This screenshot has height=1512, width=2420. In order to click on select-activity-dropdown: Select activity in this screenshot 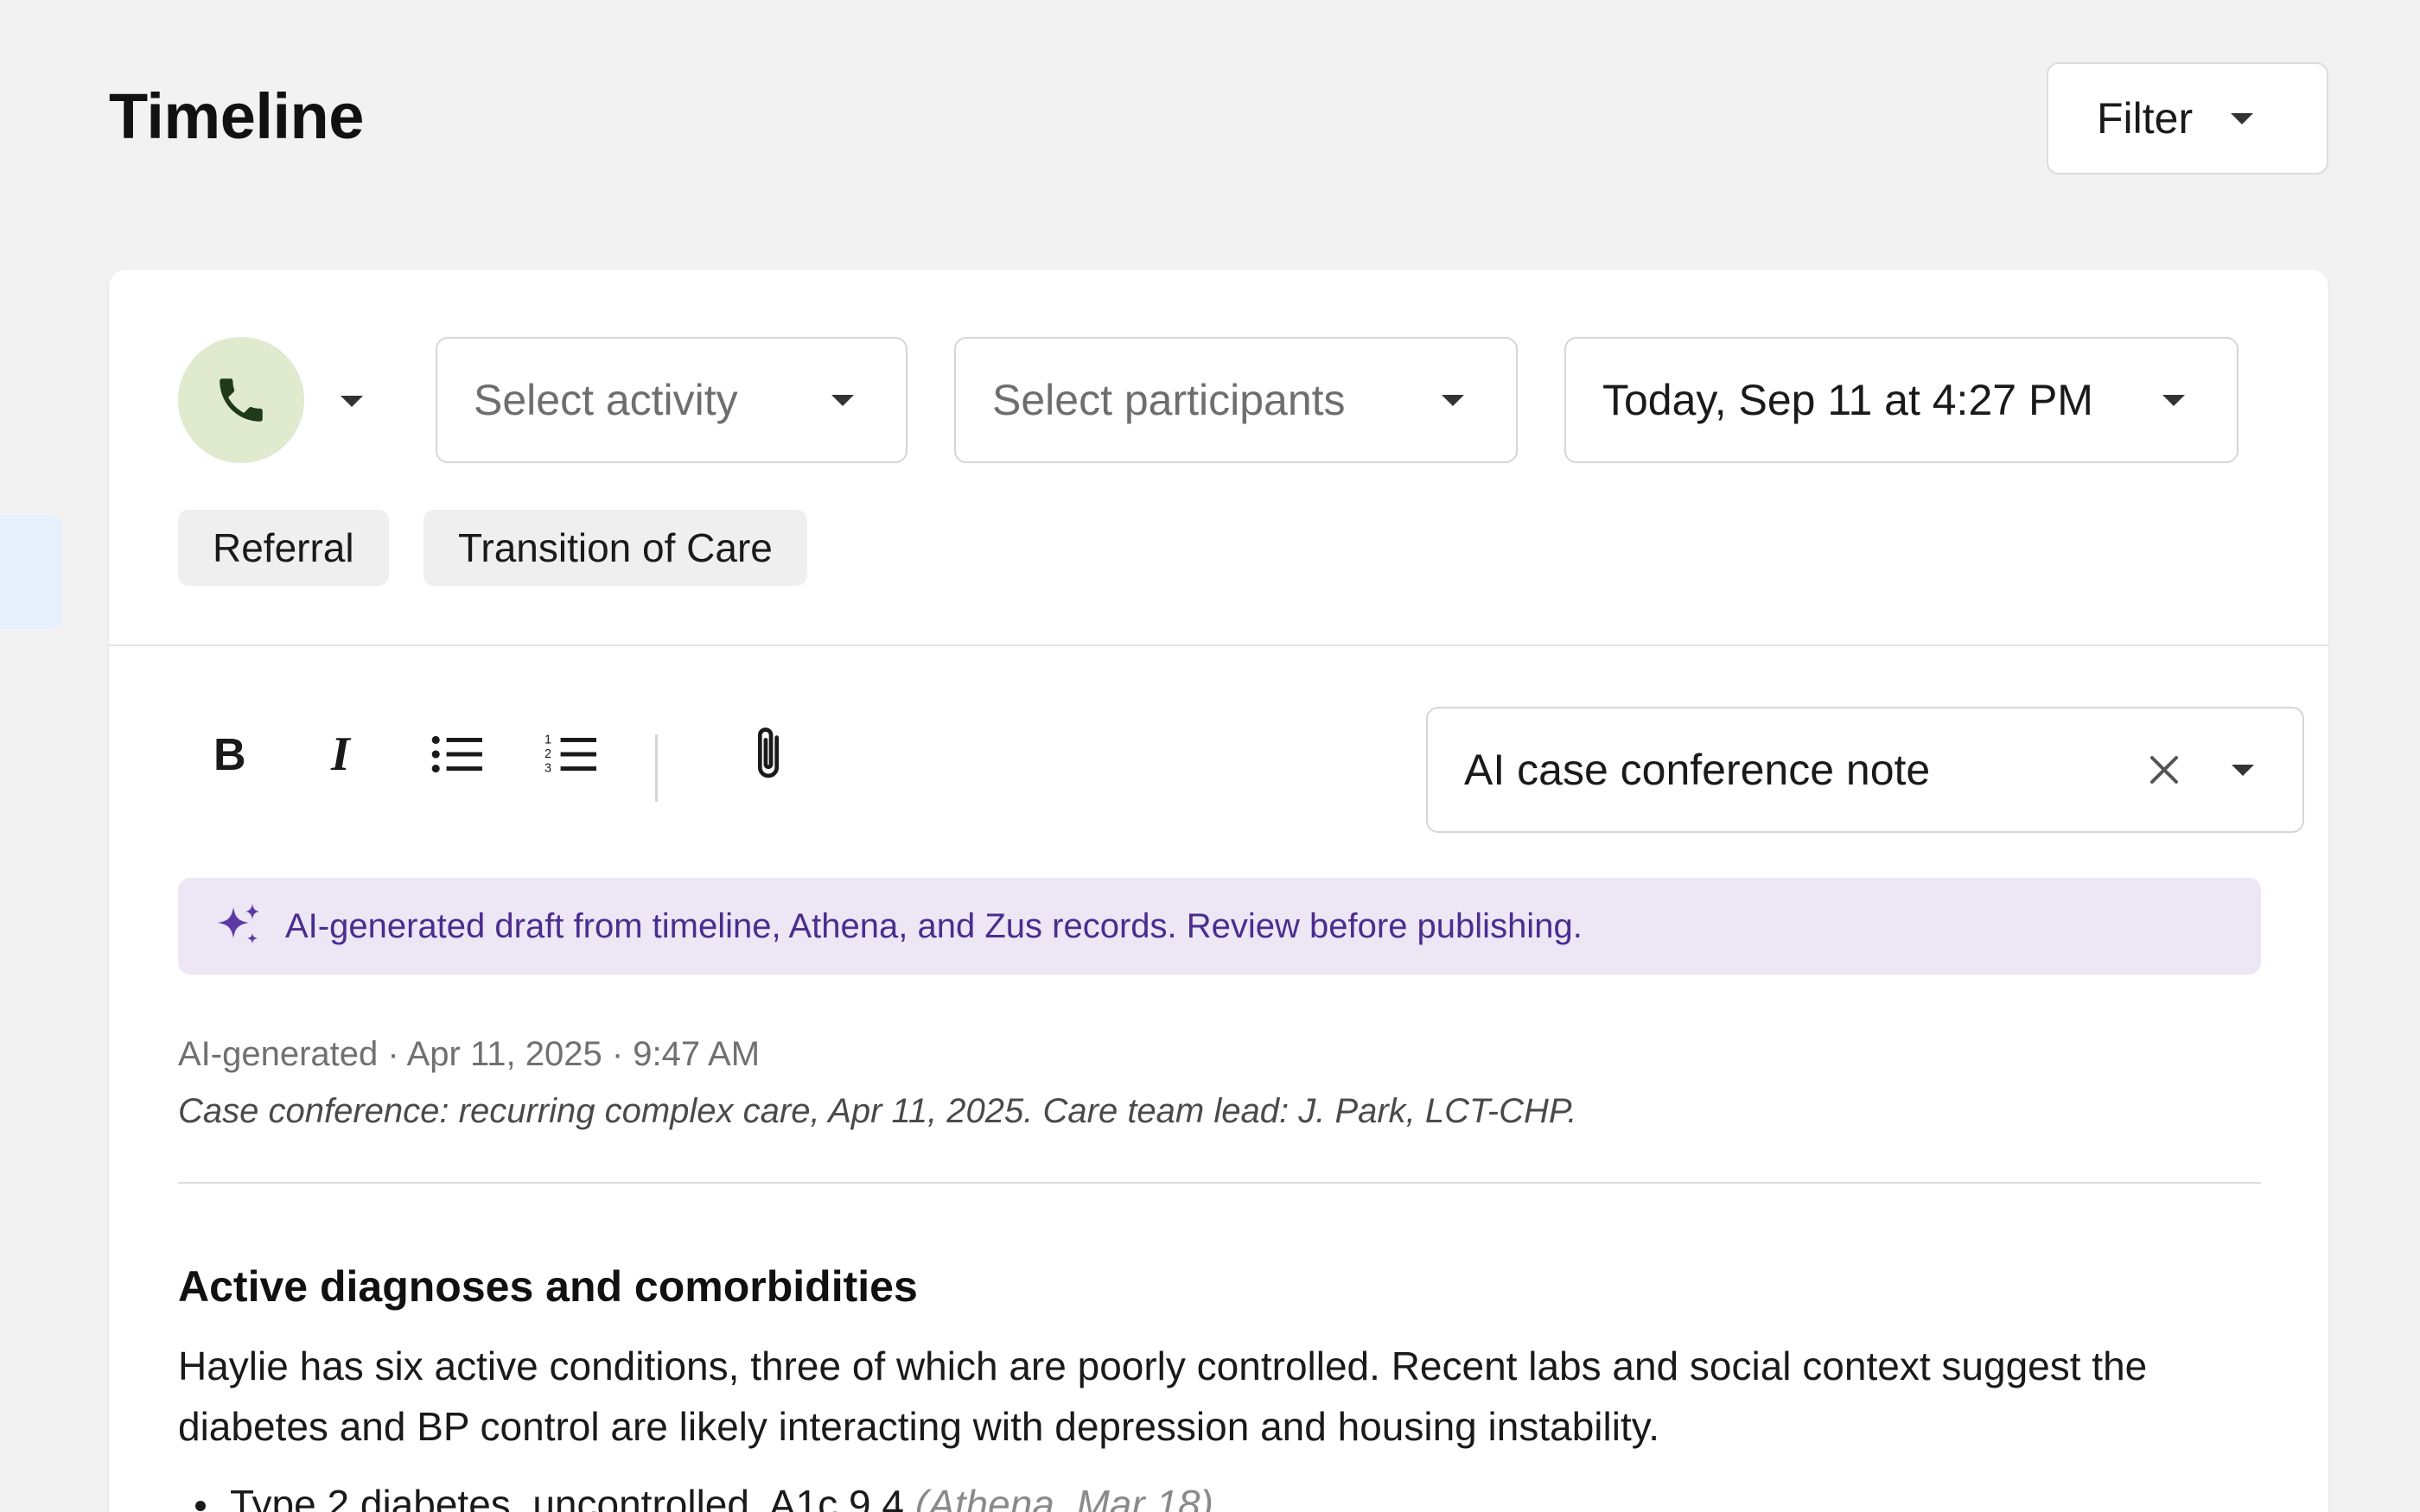, I will do `click(672, 400)`.